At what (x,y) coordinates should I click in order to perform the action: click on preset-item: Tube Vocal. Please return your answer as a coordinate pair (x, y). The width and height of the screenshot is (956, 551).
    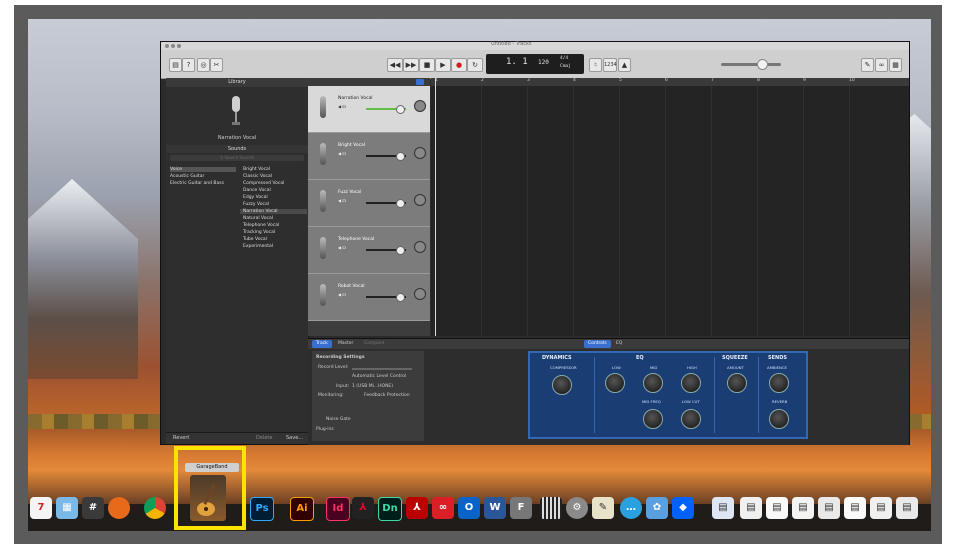
    Looking at the image, I should click on (273, 239).